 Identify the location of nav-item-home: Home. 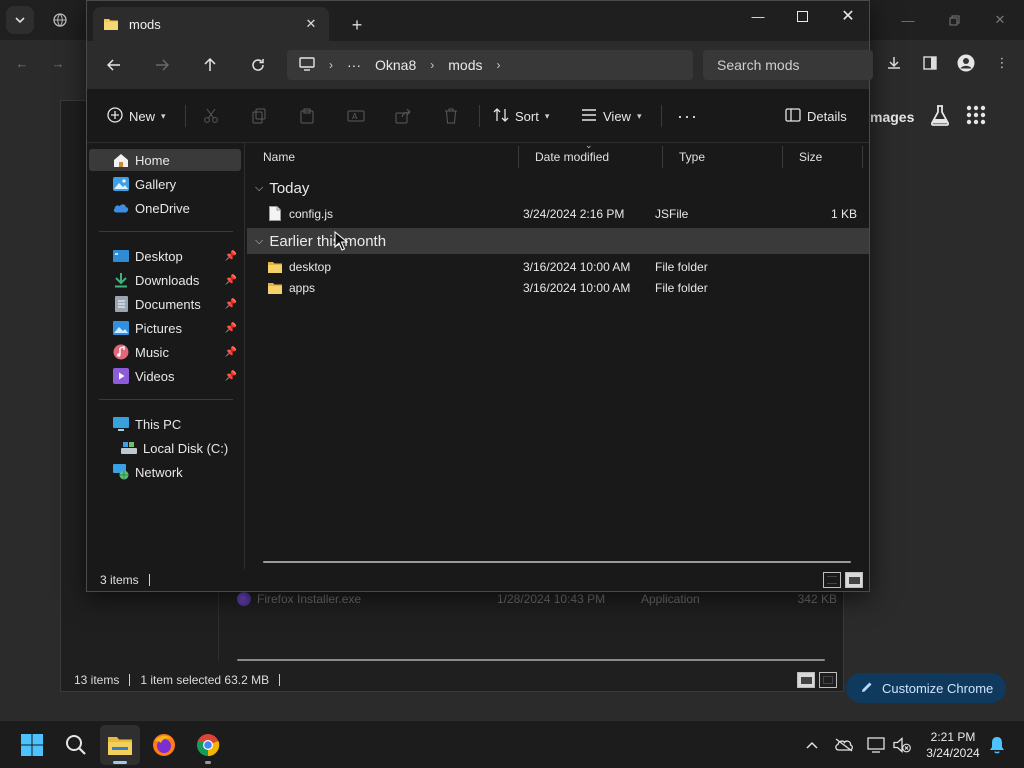
(165, 160).